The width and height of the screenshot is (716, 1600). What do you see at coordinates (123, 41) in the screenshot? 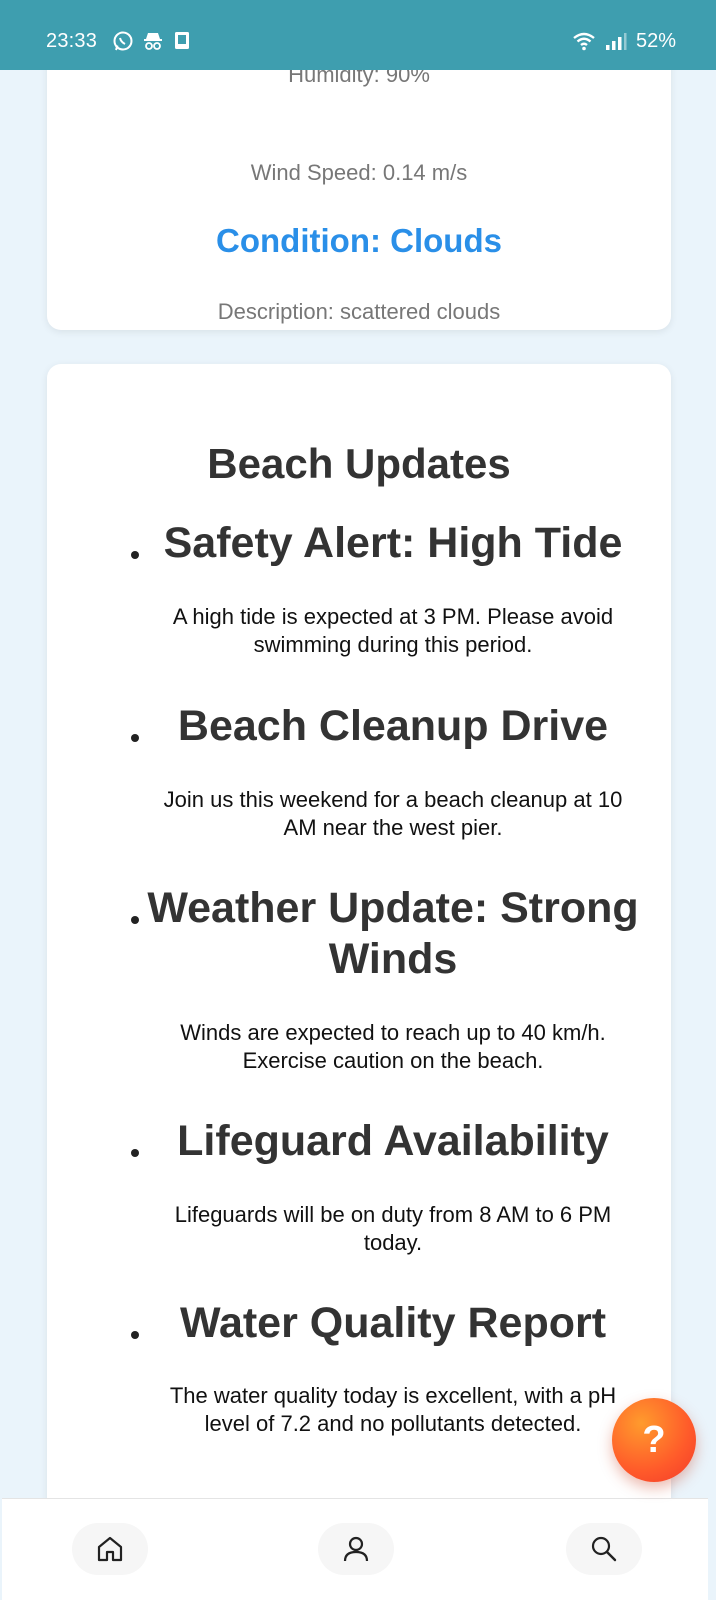
I see `whatsapp-icon` at bounding box center [123, 41].